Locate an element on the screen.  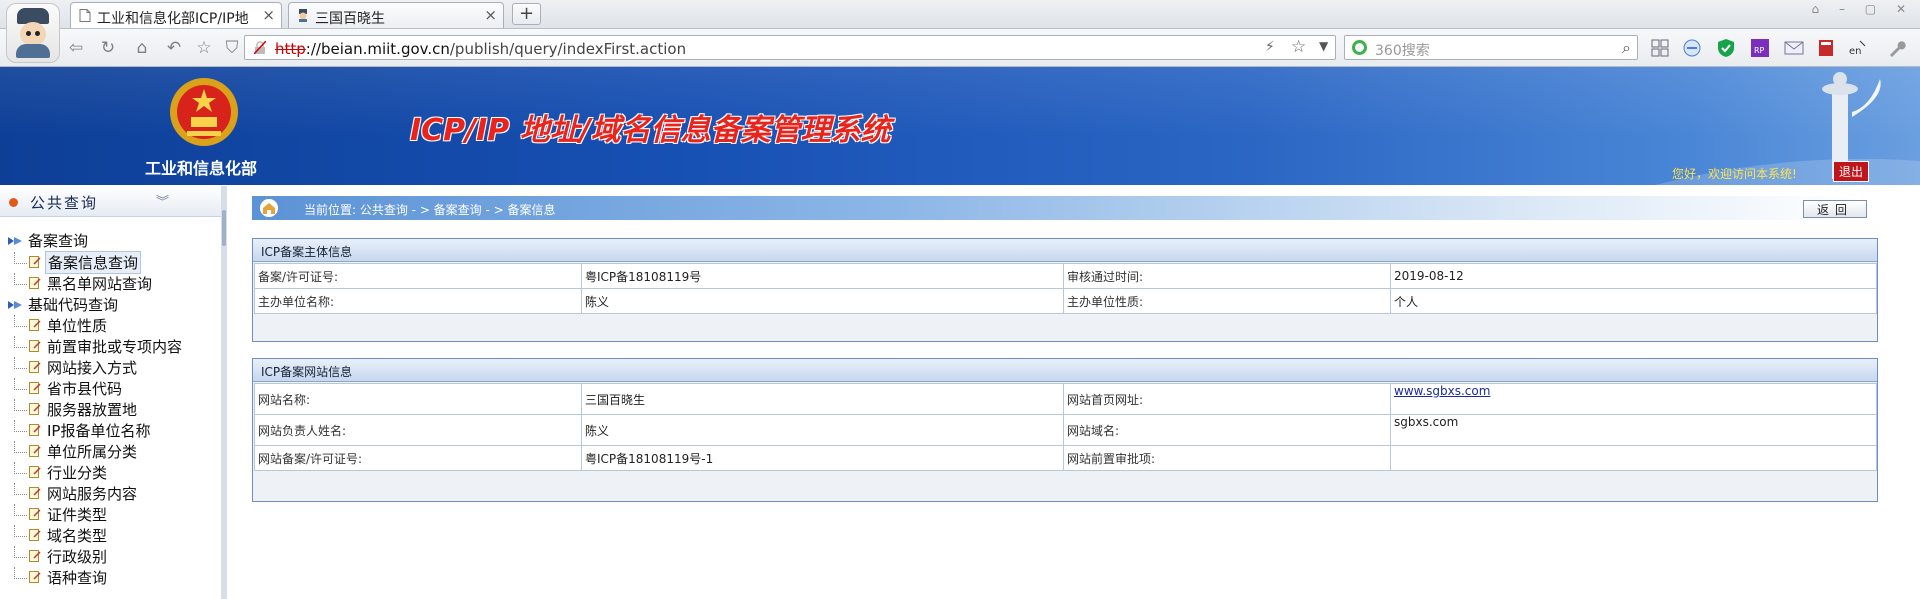
label-sponsor-nature: 主办单位性质: is located at coordinates (1227, 301).